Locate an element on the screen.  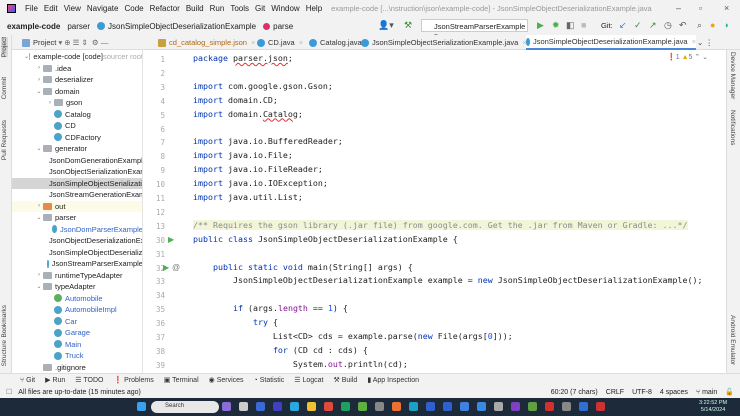
git-push-icon: ↗ is located at coordinates (653, 25).